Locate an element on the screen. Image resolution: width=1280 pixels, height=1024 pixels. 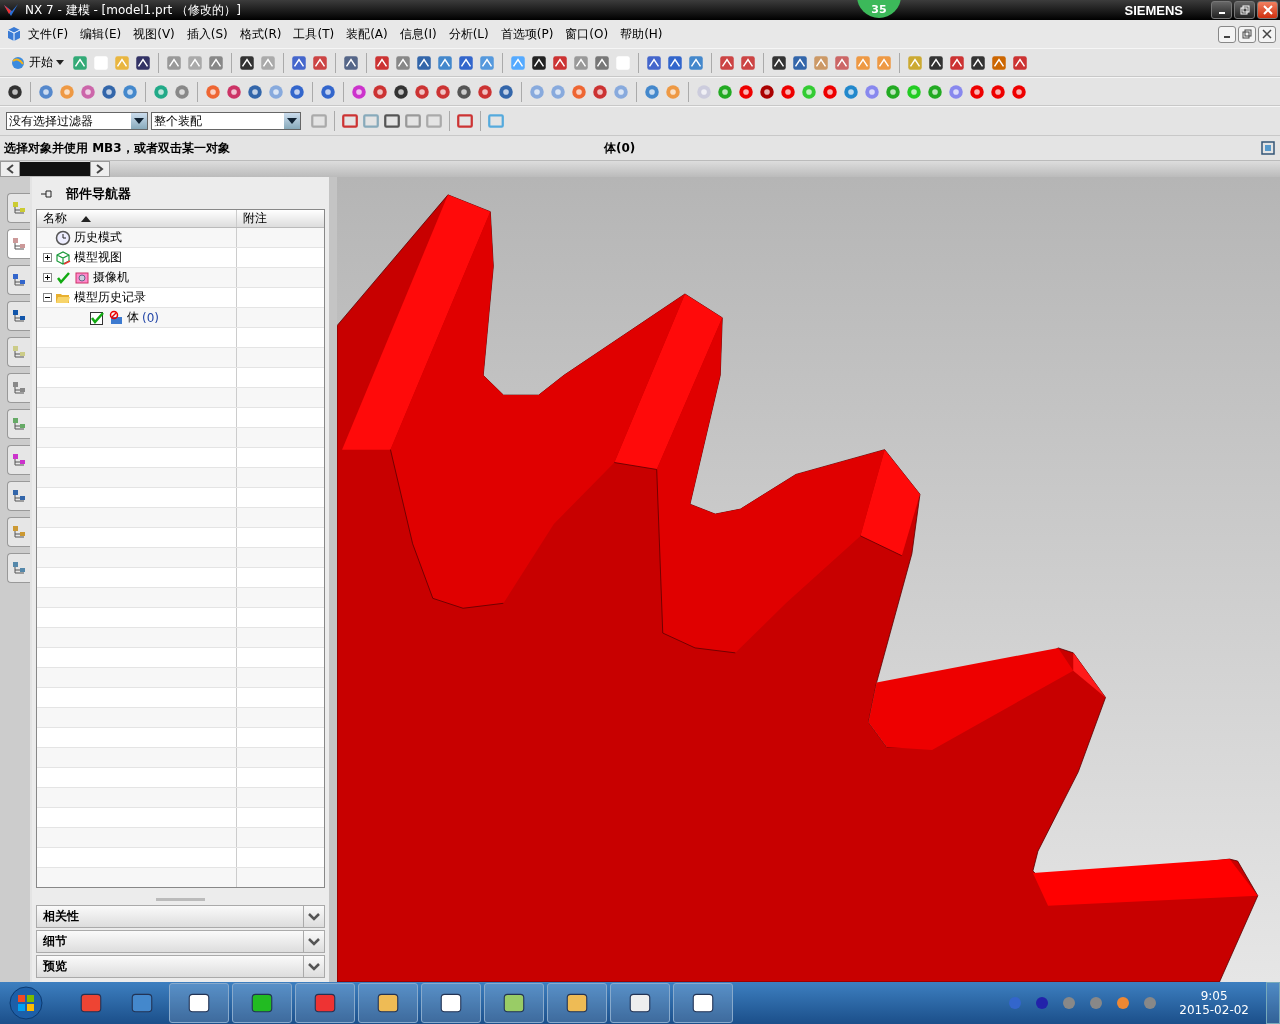
caret-icon is located at coordinates (139, 121).